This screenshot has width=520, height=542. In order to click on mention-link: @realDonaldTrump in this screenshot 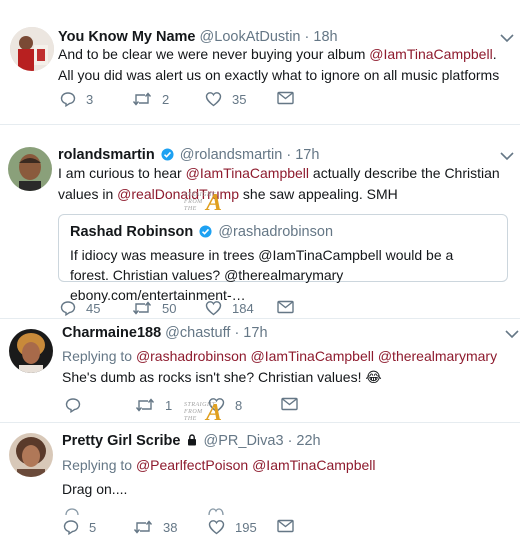, I will do `click(178, 194)`.